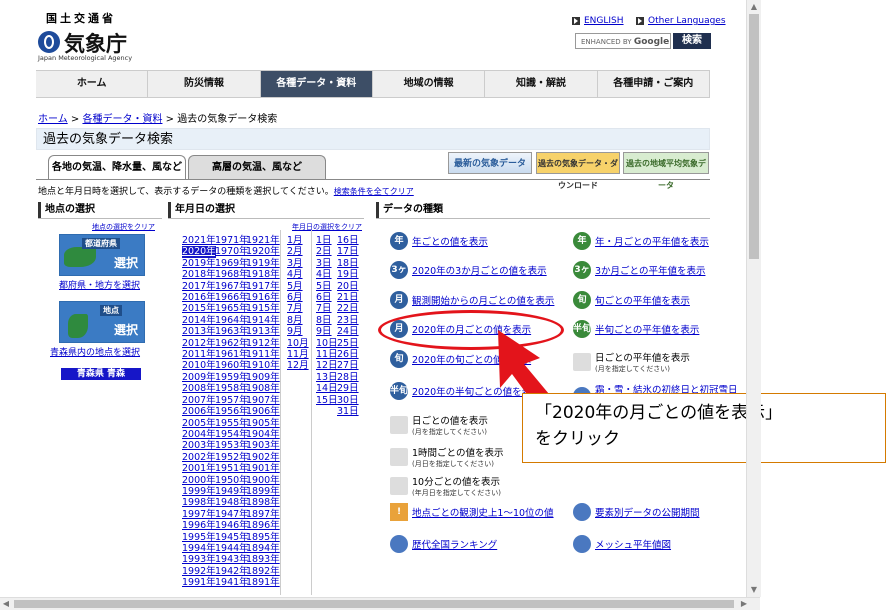 Image resolution: width=891 pixels, height=610 pixels. What do you see at coordinates (232, 457) in the screenshot?
I see `years-2-item: 1952年` at bounding box center [232, 457].